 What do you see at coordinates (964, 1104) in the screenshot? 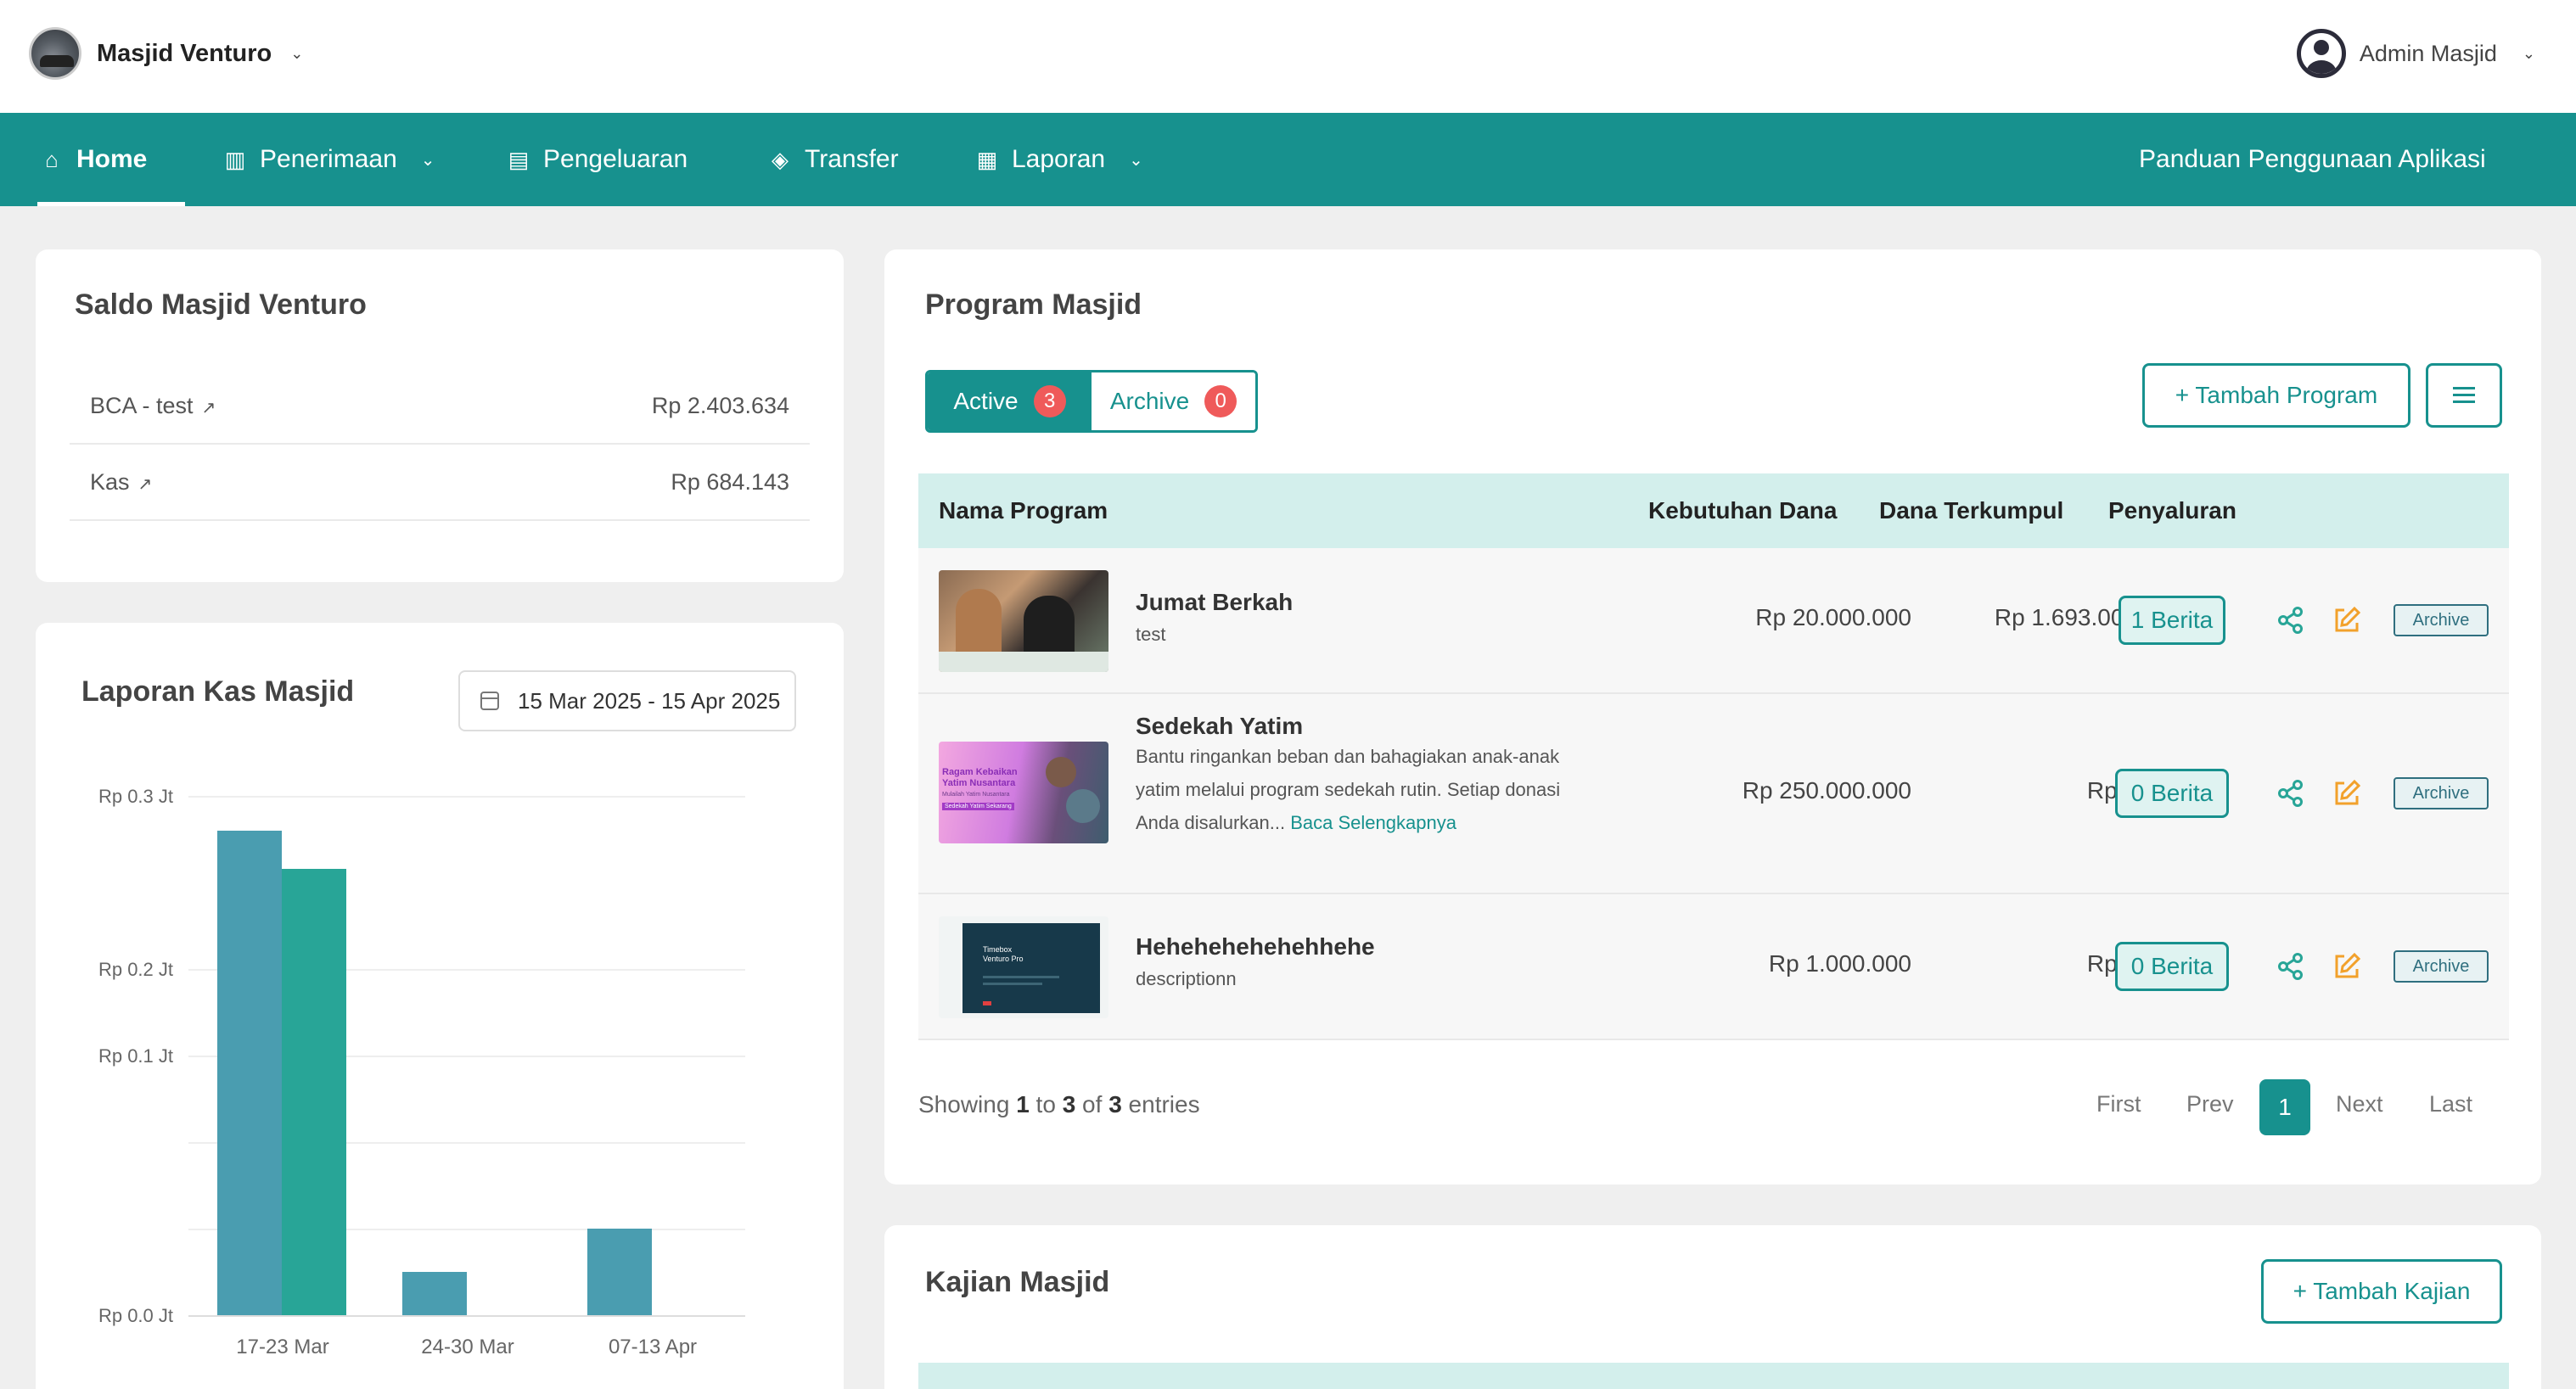
I see `entries-text: Showing` at bounding box center [964, 1104].